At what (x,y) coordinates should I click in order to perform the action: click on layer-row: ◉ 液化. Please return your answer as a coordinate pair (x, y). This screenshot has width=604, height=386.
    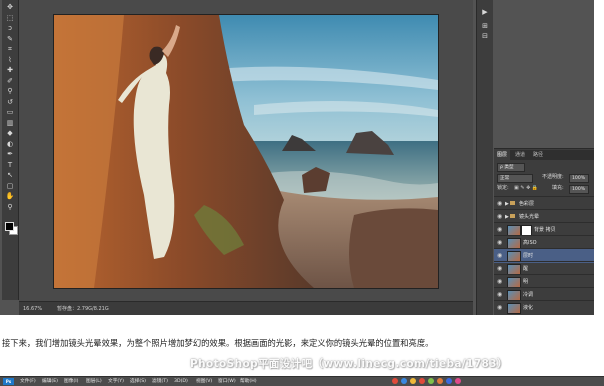
    Looking at the image, I should click on (544, 307).